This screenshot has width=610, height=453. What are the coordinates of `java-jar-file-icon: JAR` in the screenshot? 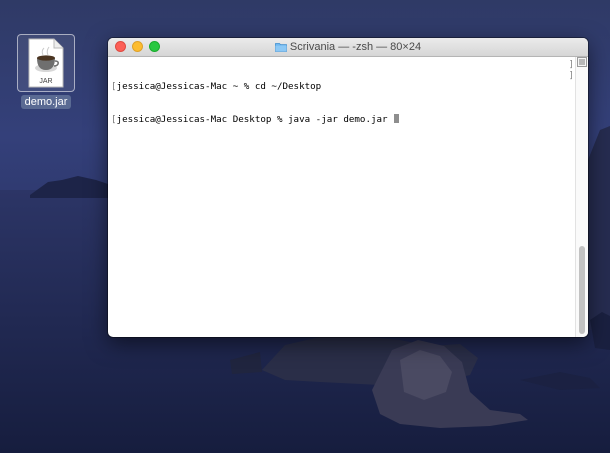 It's located at (46, 63).